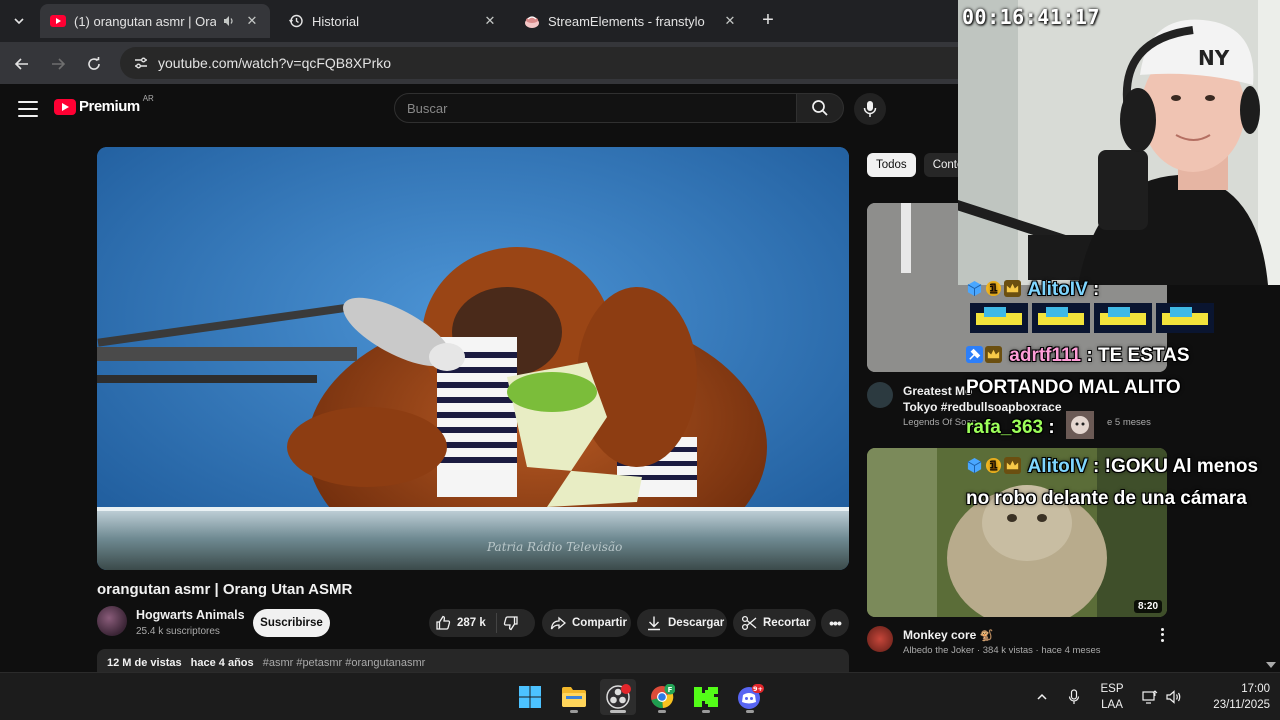 This screenshot has width=1280, height=720. What do you see at coordinates (109, 106) in the screenshot?
I see `logo-text: Premium` at bounding box center [109, 106].